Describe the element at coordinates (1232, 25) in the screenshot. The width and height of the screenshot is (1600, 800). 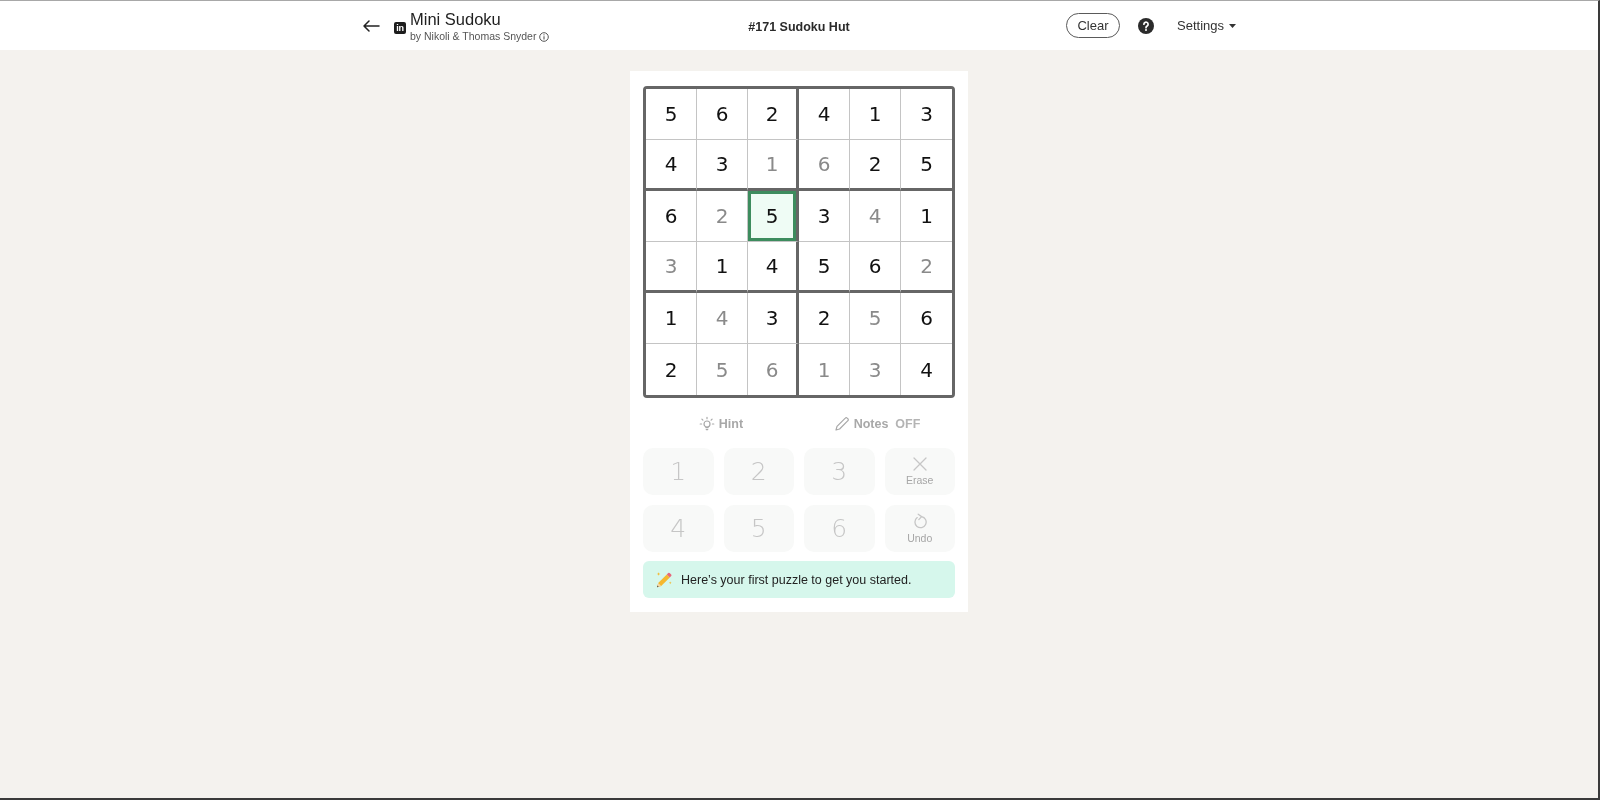
I see `caret-icon` at that location.